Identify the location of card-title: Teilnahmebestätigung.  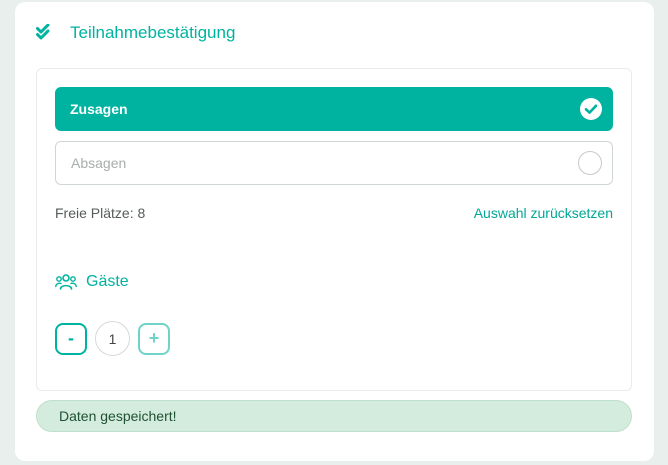
(153, 32).